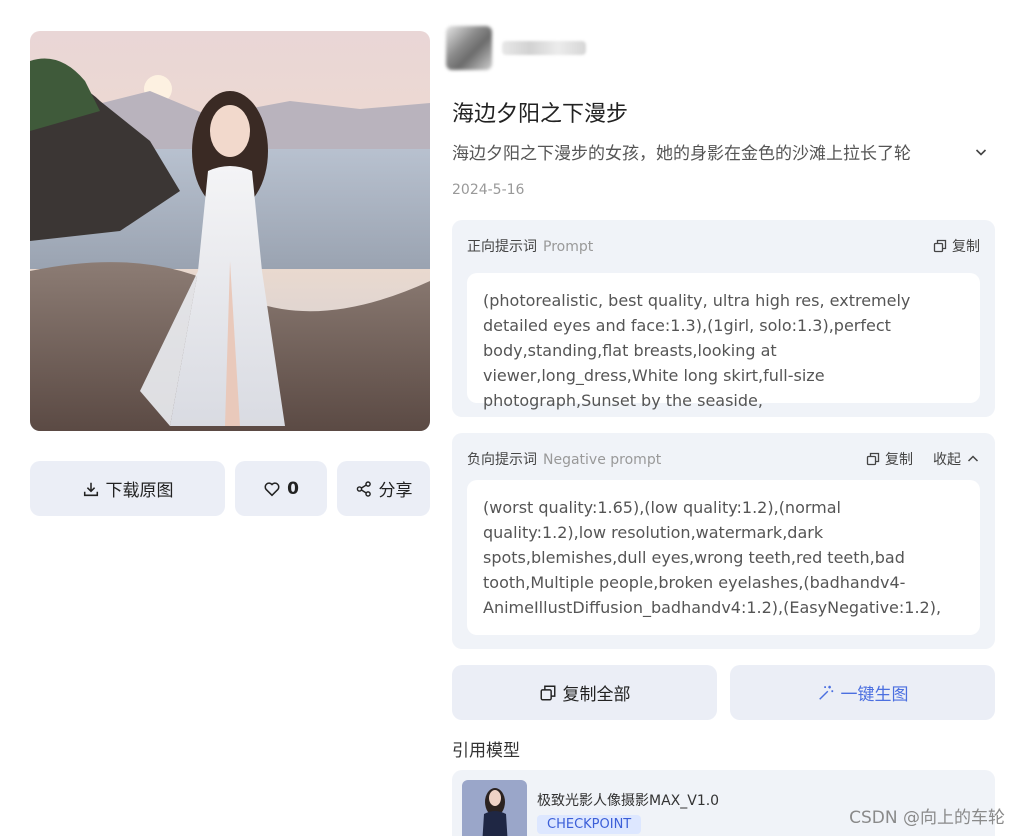  What do you see at coordinates (628, 801) in the screenshot?
I see `model-name: 极致光影人像摄影MAX_V1.0` at bounding box center [628, 801].